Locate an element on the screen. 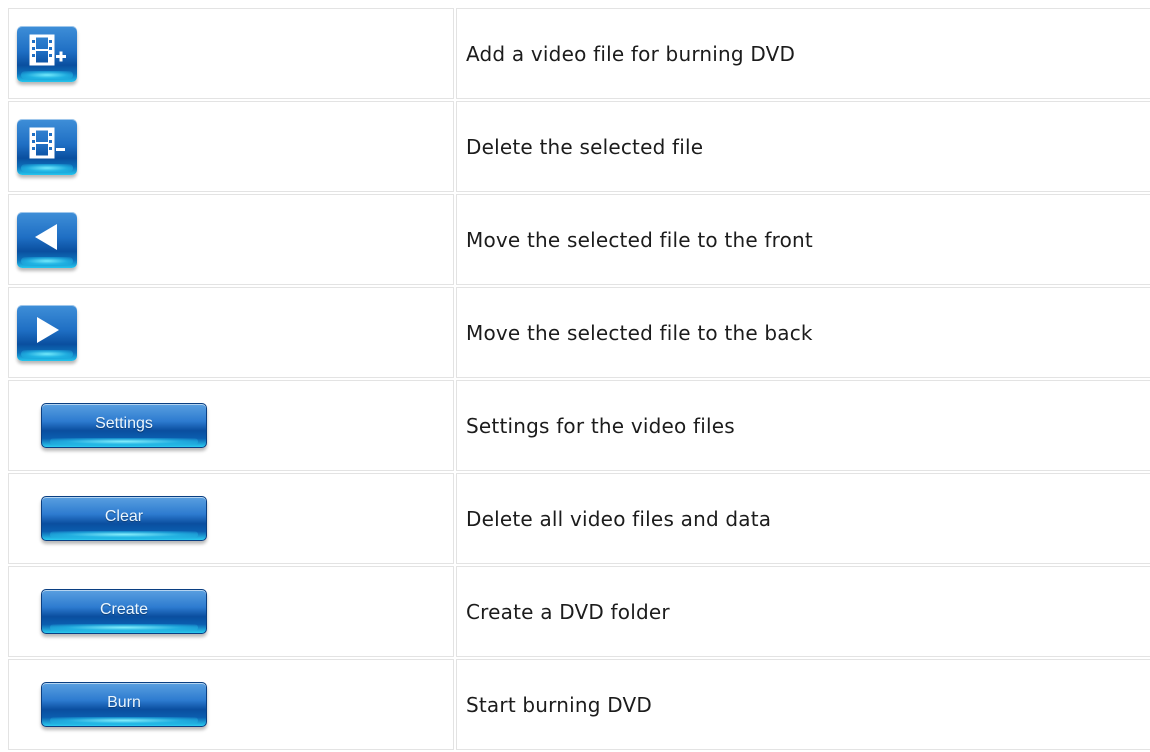 Image resolution: width=1150 pixels, height=752 pixels. table-row: Settings Settings for the video files is located at coordinates (579, 425).